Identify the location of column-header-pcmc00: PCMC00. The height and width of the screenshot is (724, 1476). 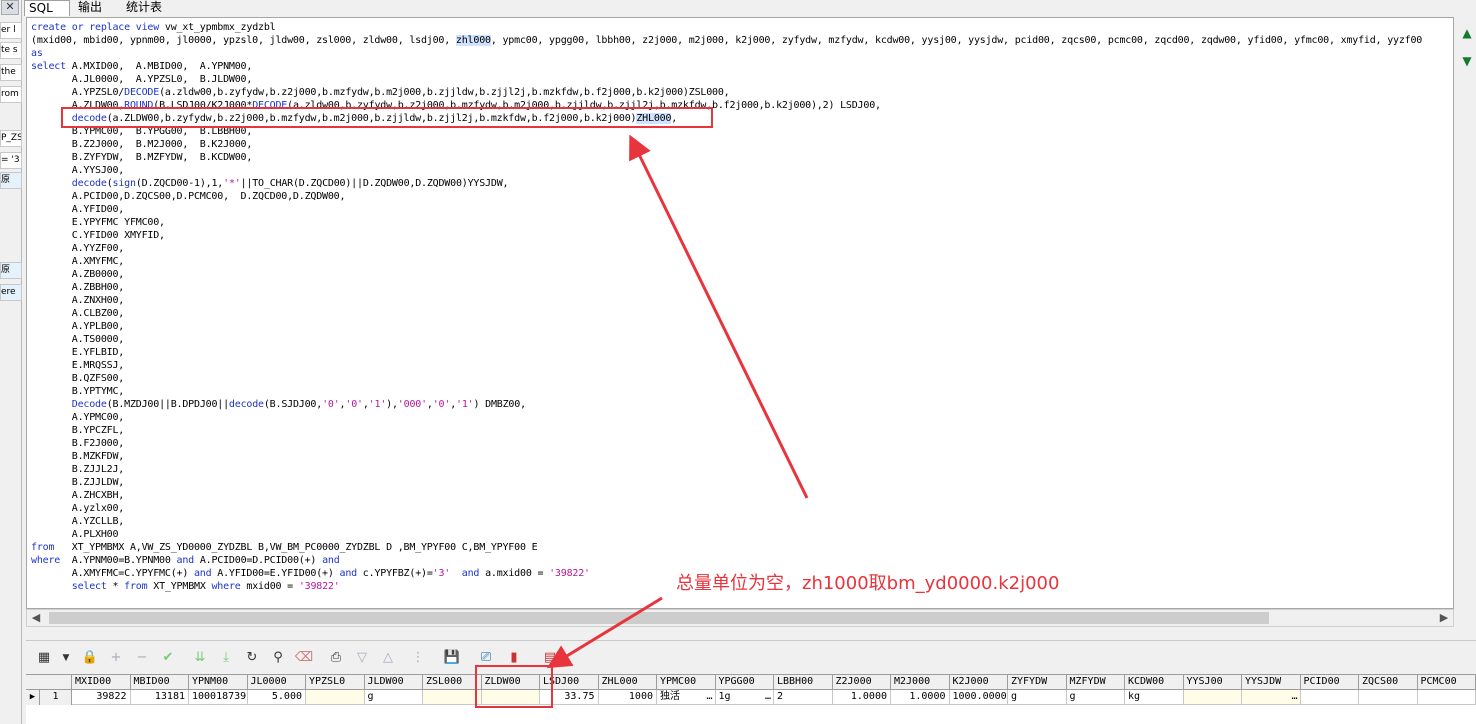
(1446, 682).